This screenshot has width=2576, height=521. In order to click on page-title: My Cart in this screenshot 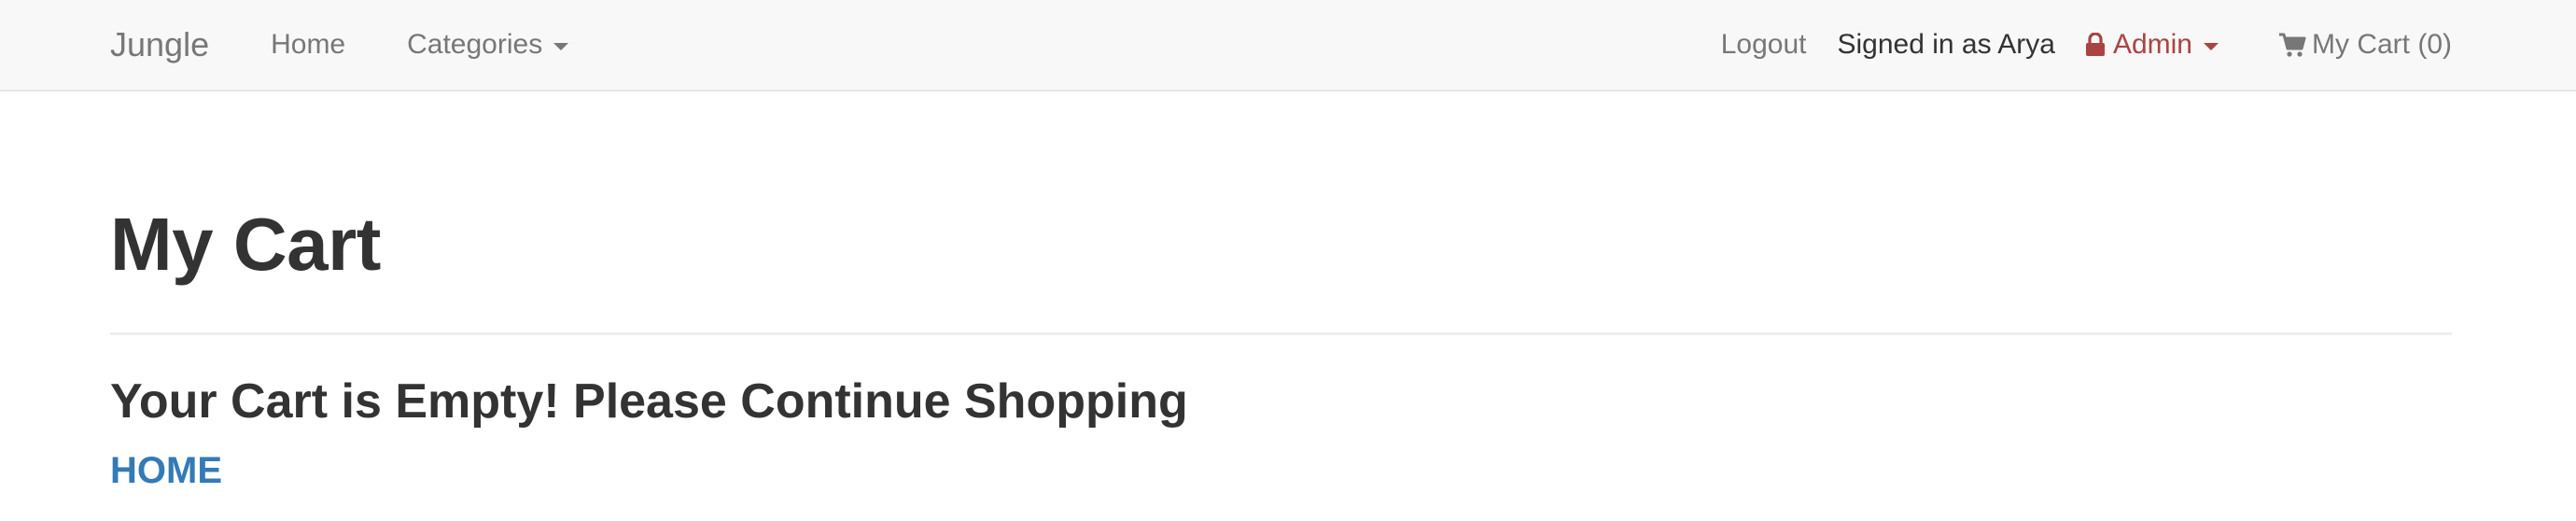, I will do `click(245, 244)`.